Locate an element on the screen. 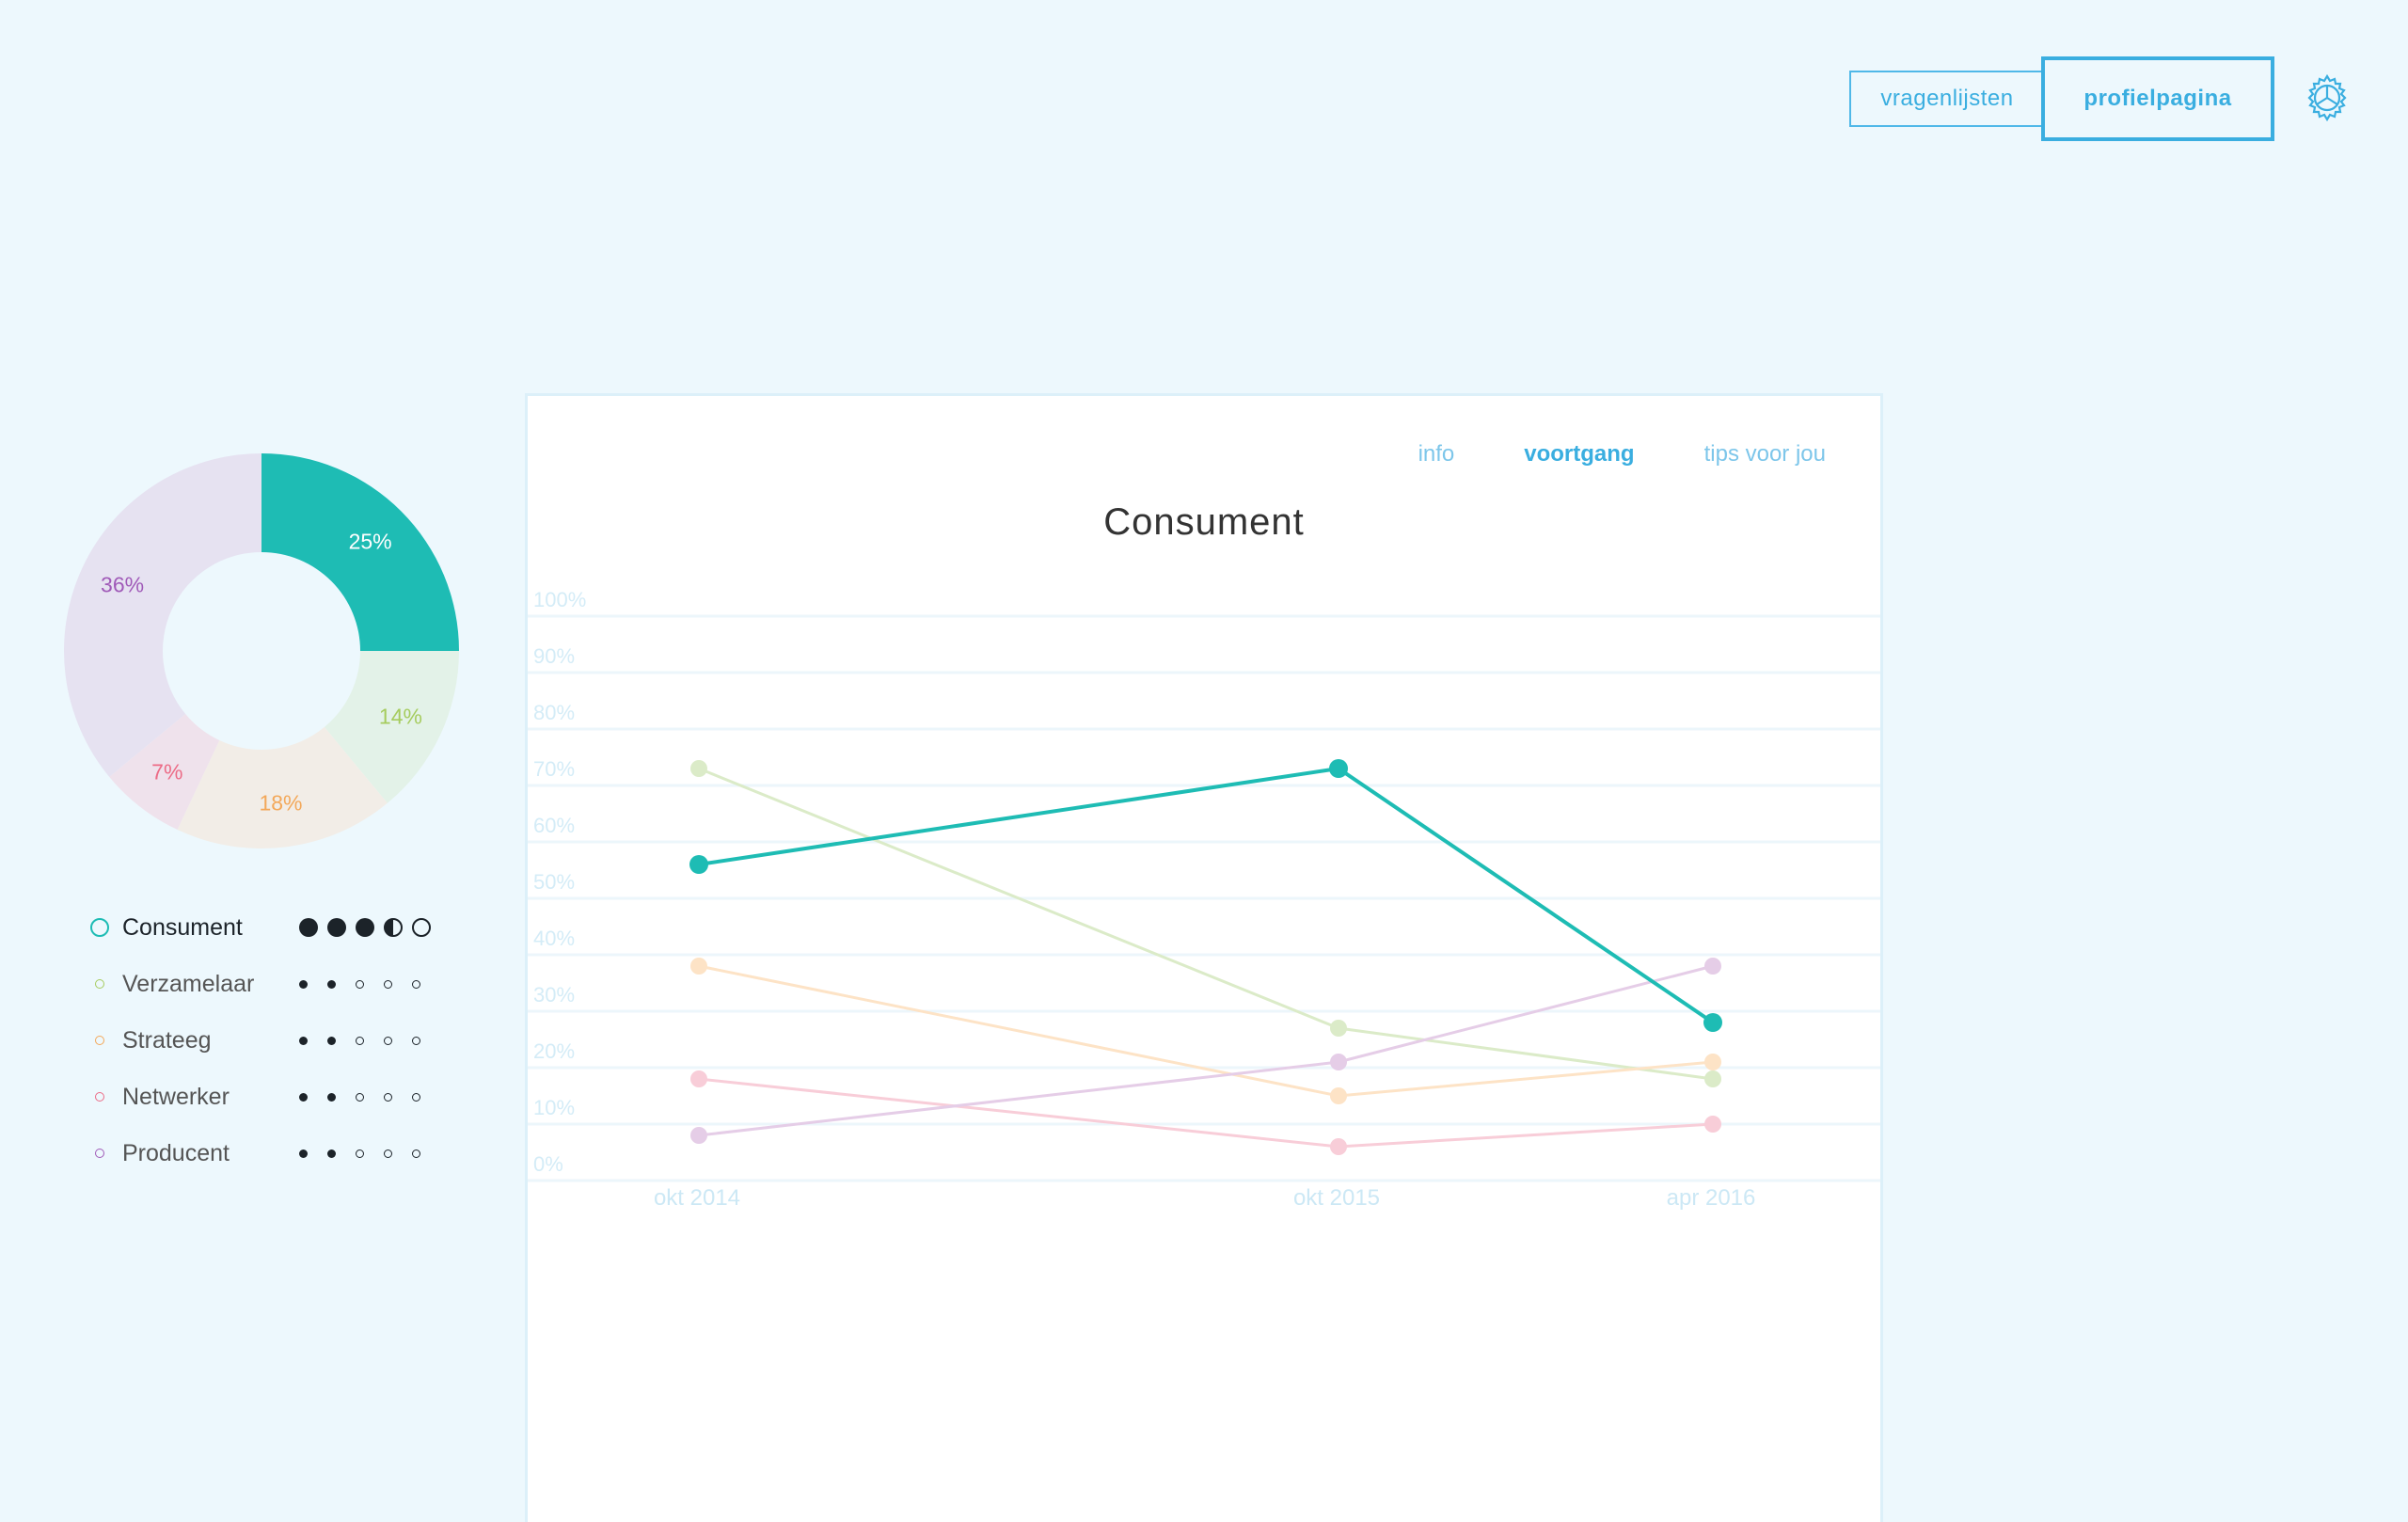 This screenshot has height=1522, width=2408. legend-item-verzamelaar: Verzamelaar is located at coordinates (265, 984).